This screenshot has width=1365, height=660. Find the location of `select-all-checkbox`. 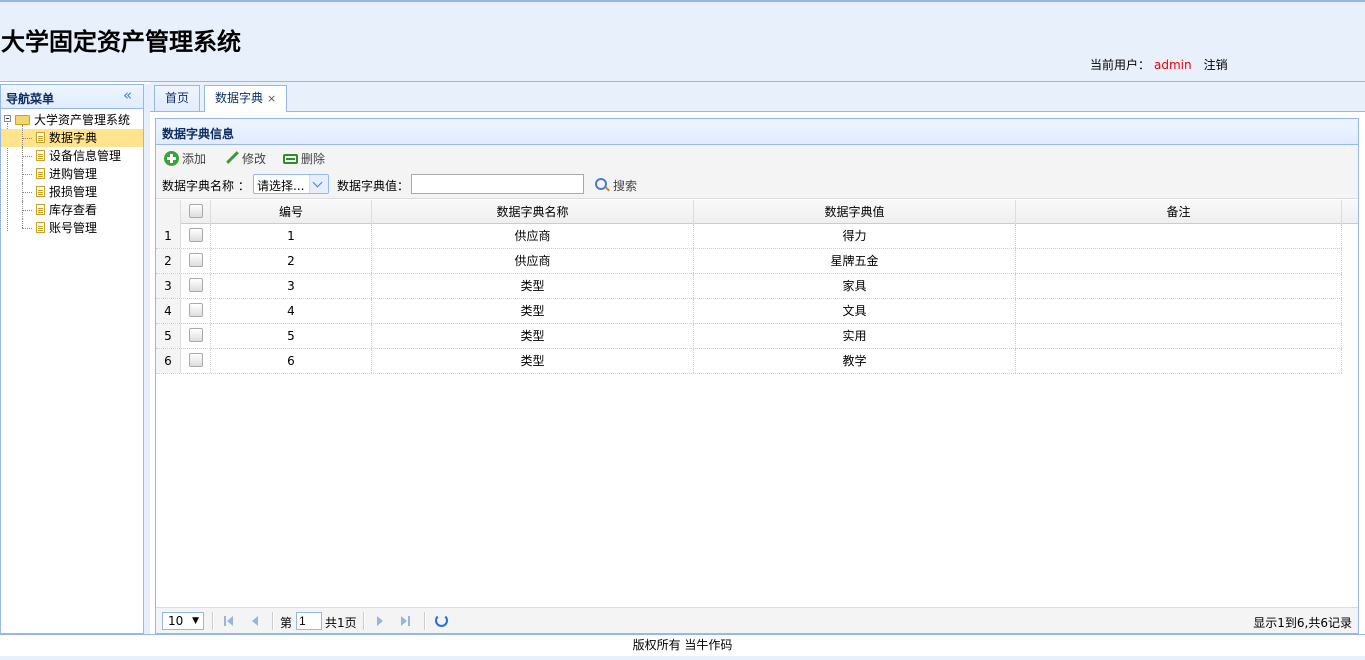

select-all-checkbox is located at coordinates (196, 212).